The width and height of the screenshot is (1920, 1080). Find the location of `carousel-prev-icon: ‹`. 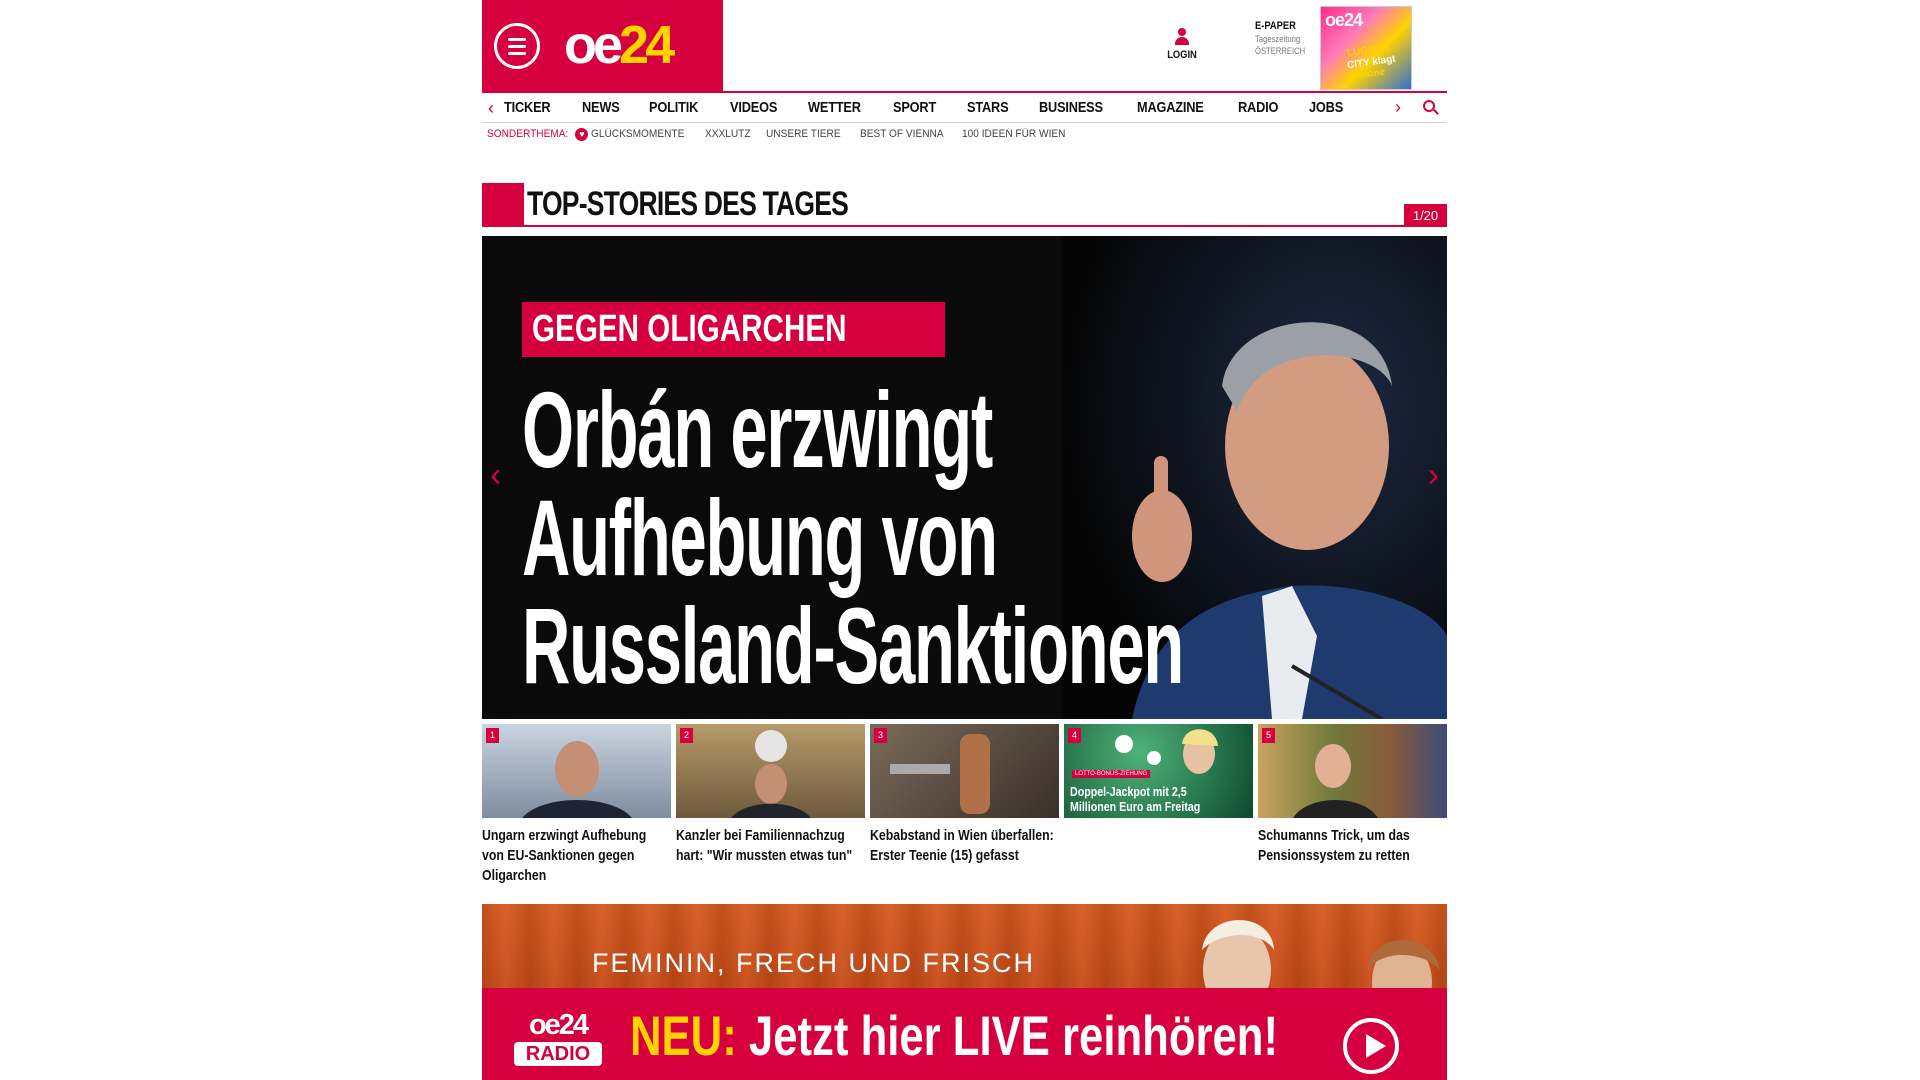

carousel-prev-icon: ‹ is located at coordinates (495, 475).